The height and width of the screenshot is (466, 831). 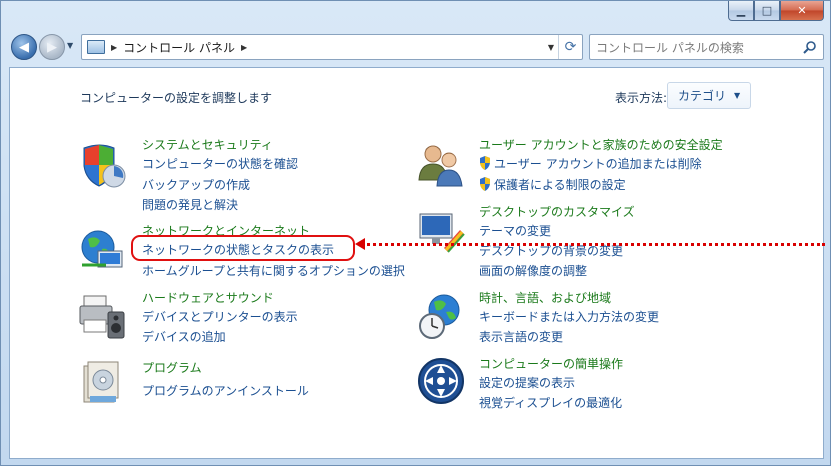 I want to click on link-add-remove-user: ユーザー アカウントの追加または削除, so click(x=590, y=163).